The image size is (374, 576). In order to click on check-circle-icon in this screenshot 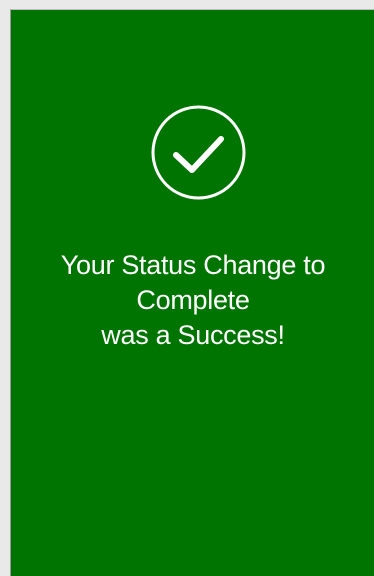, I will do `click(198, 152)`.